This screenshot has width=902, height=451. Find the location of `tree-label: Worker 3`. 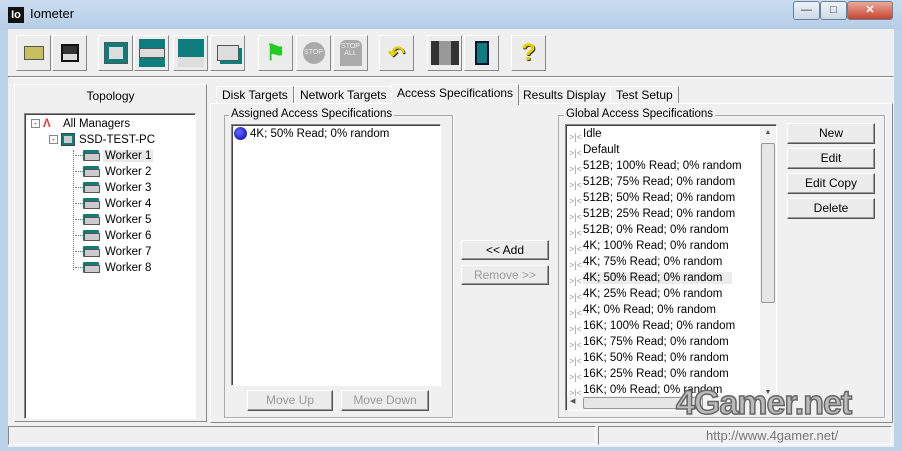

tree-label: Worker 3 is located at coordinates (128, 188).